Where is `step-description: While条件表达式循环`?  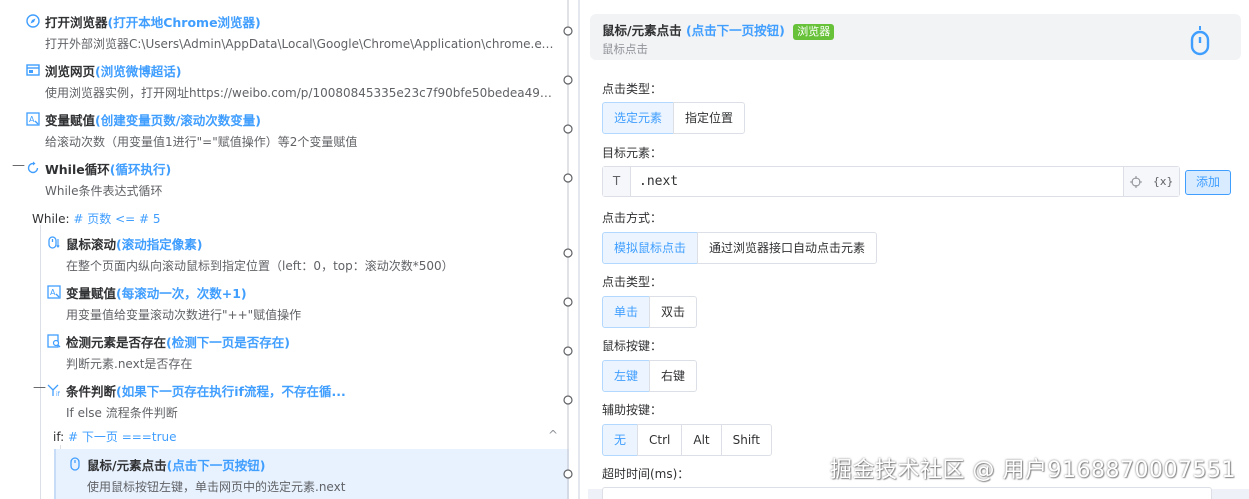
step-description: While条件表达式循环 is located at coordinates (104, 191).